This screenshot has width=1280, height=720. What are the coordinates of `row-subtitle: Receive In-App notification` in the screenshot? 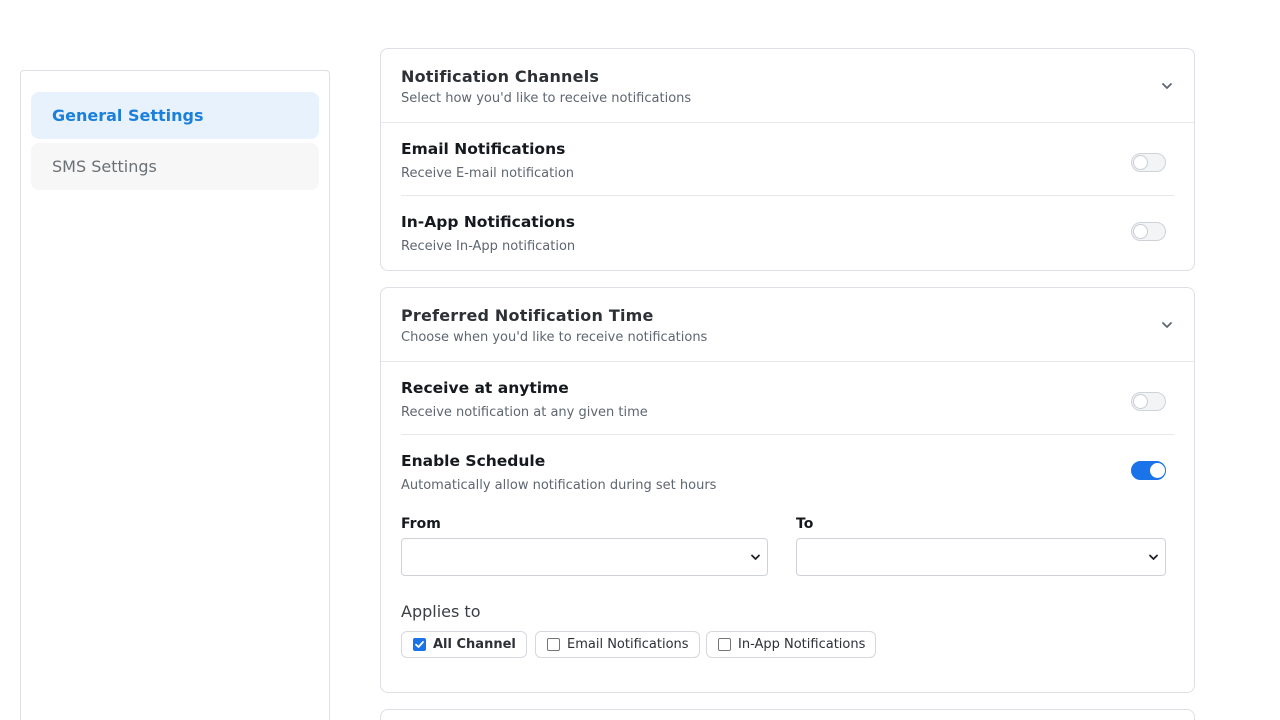 It's located at (488, 246).